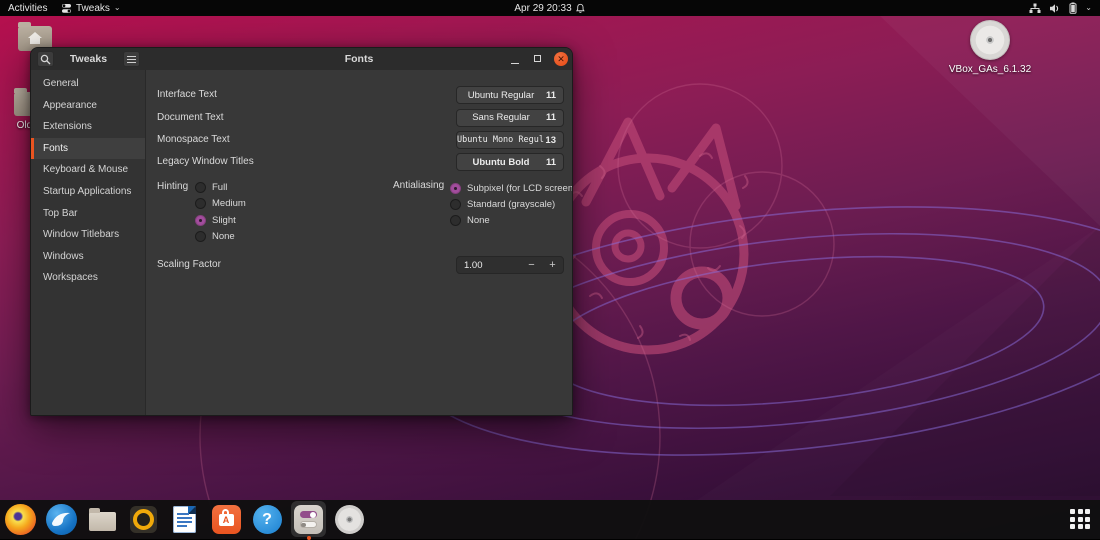 This screenshot has width=1100, height=540. I want to click on maximize-button, so click(538, 59).